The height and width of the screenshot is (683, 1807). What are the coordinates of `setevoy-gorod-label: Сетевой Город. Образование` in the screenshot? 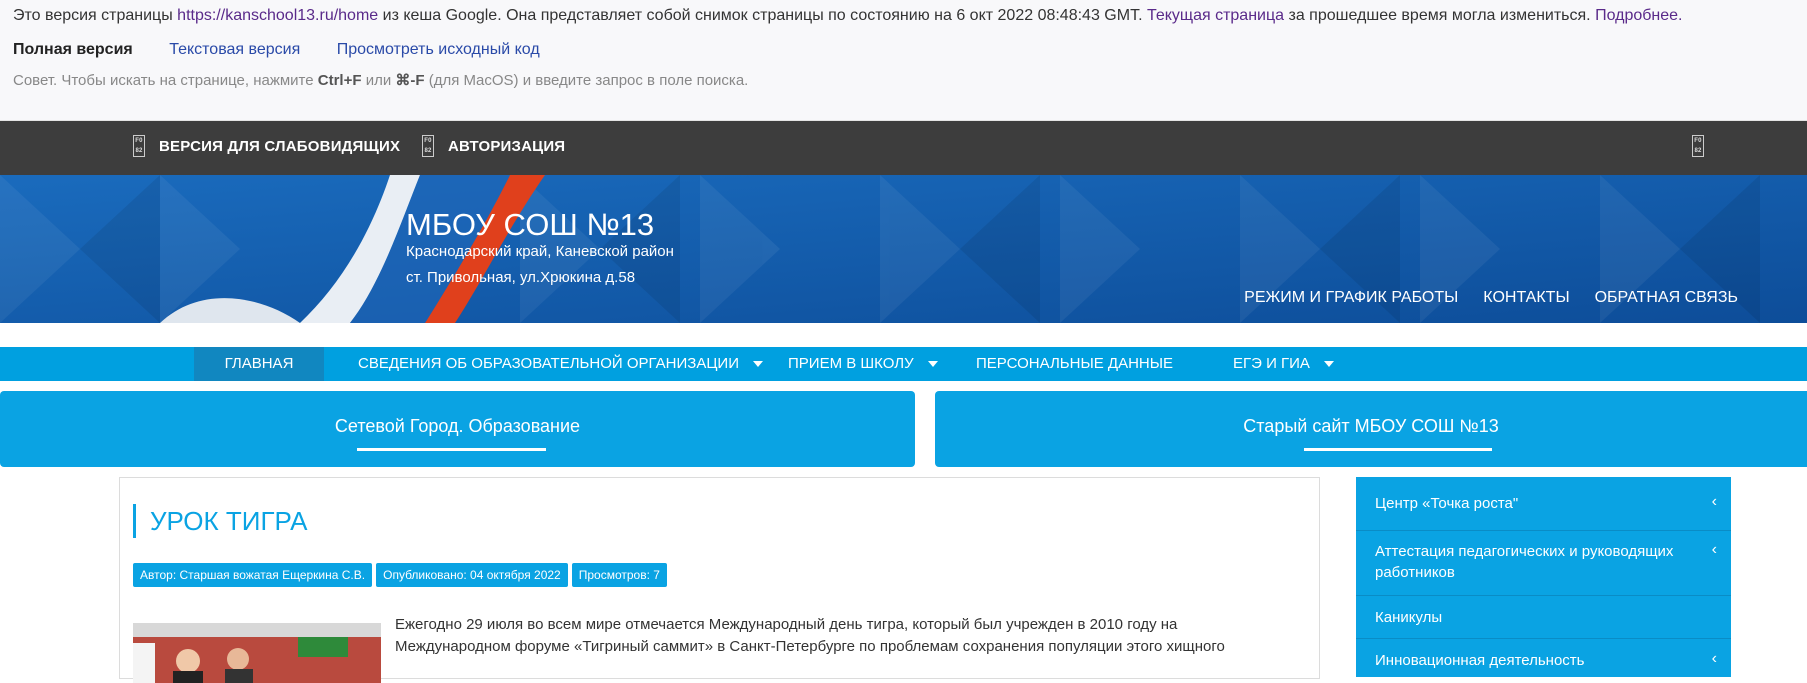 It's located at (457, 426).